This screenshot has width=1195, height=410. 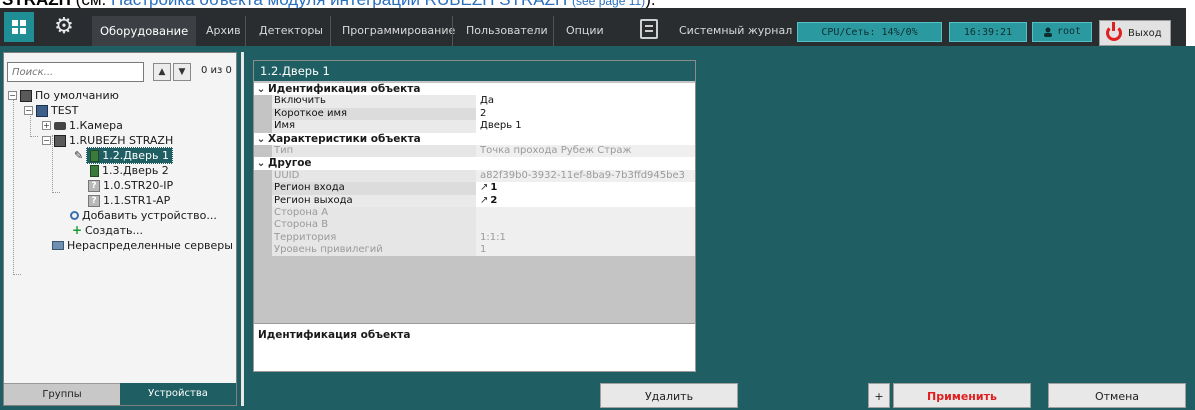 I want to click on property-value: 2, so click(x=585, y=114).